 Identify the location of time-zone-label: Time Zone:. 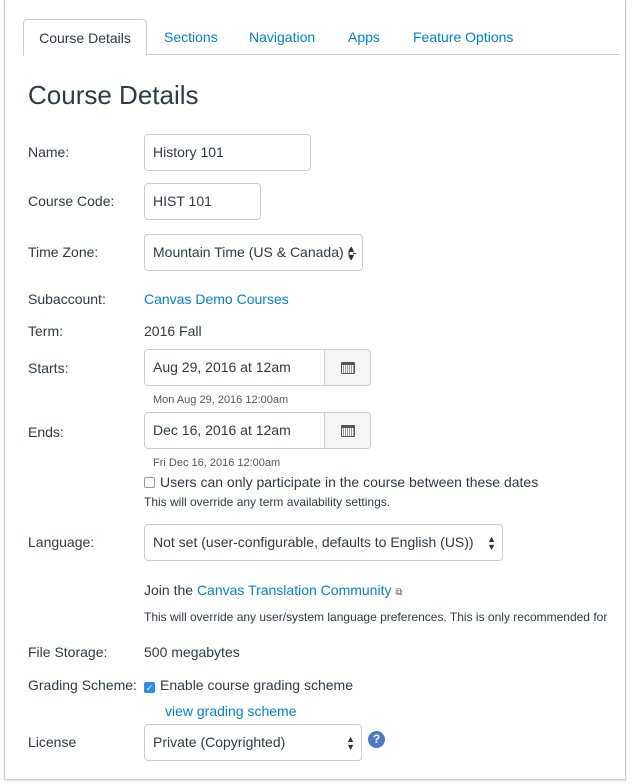
(63, 252).